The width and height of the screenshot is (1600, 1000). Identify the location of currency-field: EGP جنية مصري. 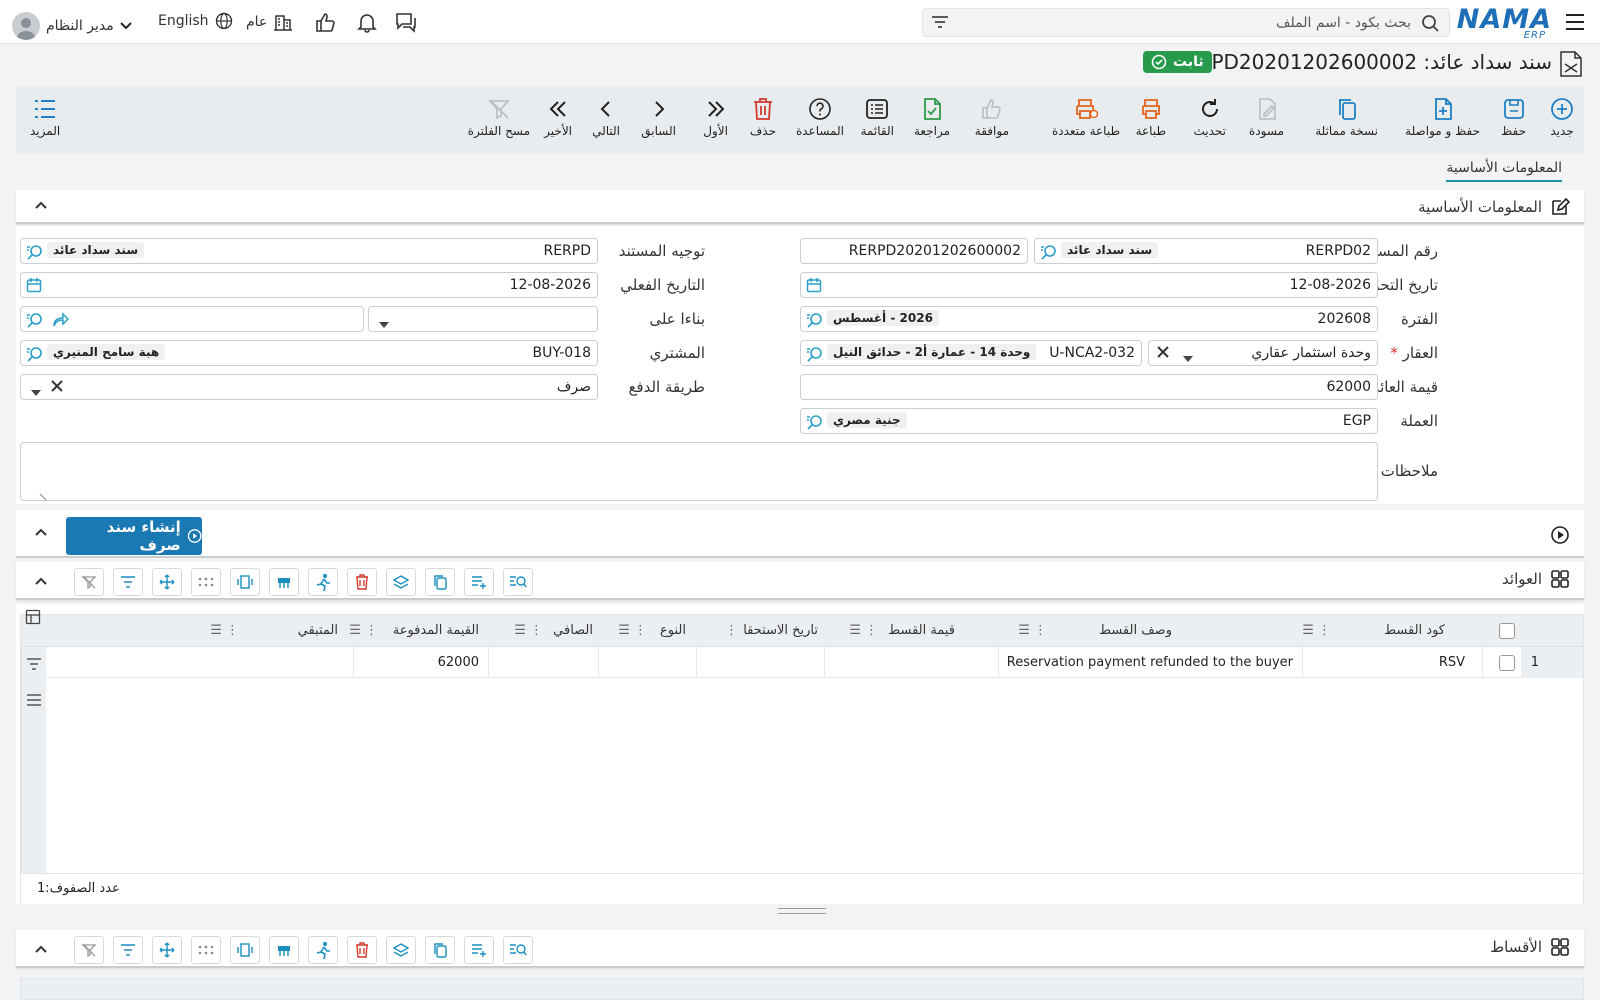
(1089, 421).